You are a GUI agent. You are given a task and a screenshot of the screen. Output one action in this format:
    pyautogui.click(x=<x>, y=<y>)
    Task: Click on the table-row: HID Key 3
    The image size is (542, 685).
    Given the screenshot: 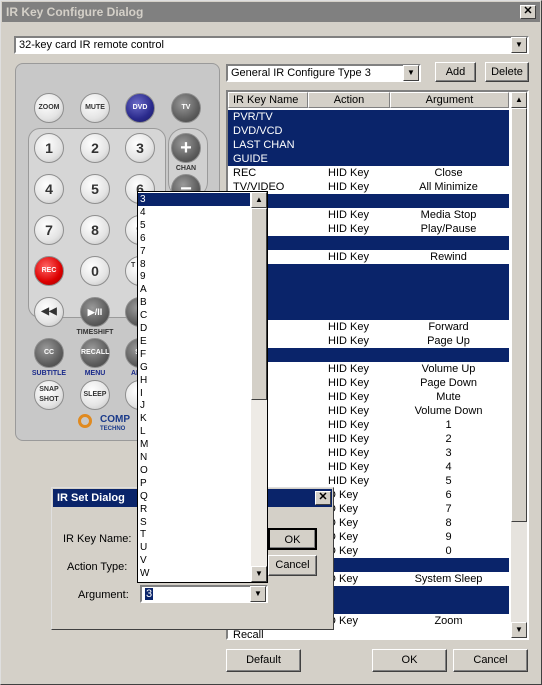 What is the action you would take?
    pyautogui.click(x=368, y=453)
    